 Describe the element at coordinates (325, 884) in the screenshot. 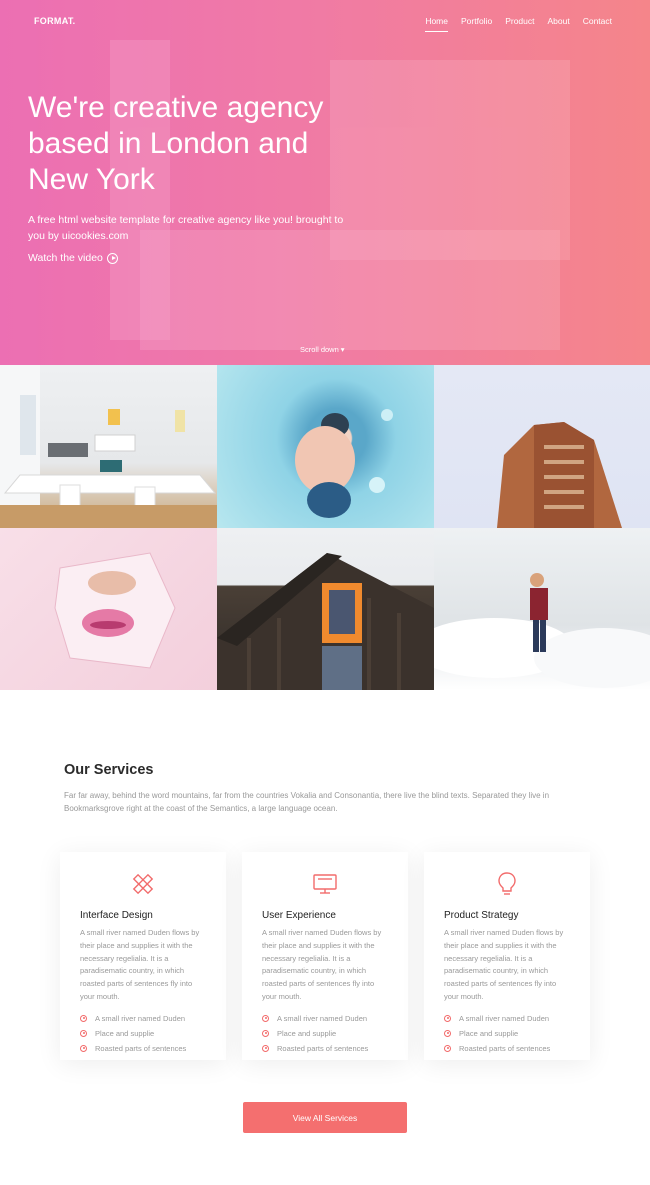

I see `monitor-icon` at that location.